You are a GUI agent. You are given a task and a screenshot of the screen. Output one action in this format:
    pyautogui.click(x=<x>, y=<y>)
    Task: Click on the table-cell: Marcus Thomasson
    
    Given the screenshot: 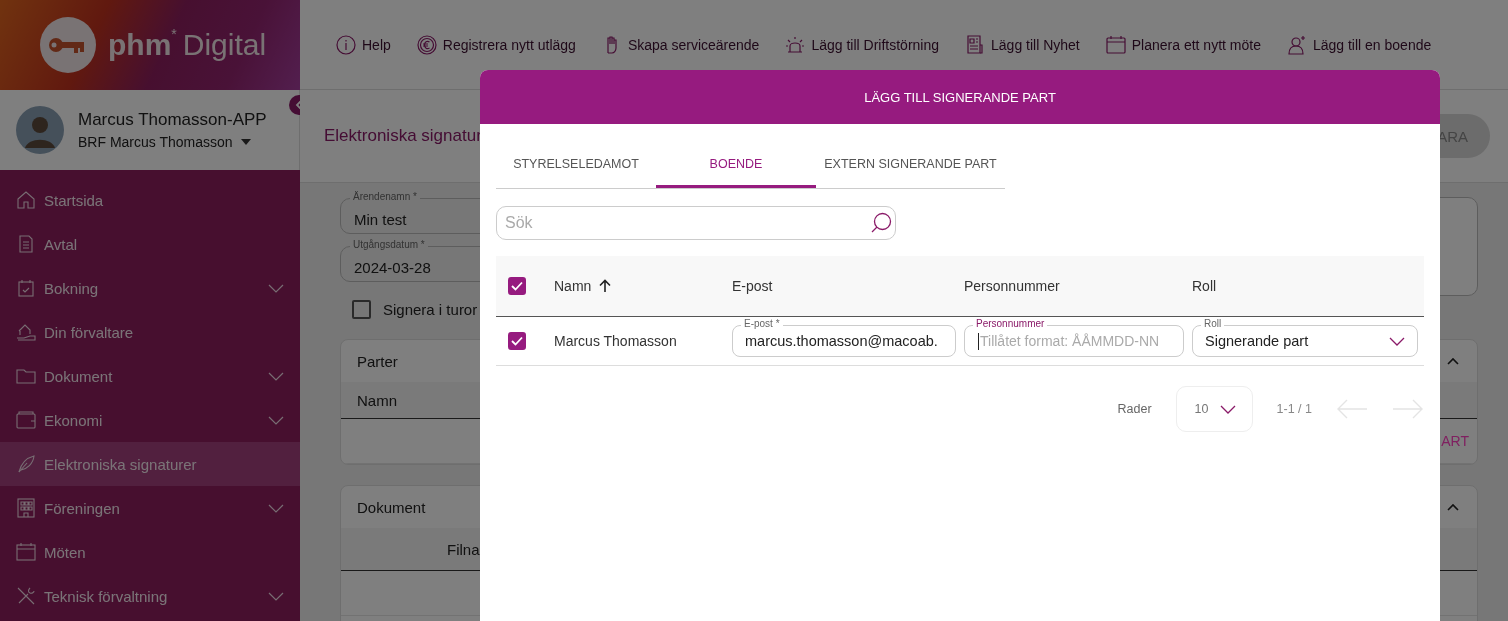 What is the action you would take?
    pyautogui.click(x=615, y=341)
    